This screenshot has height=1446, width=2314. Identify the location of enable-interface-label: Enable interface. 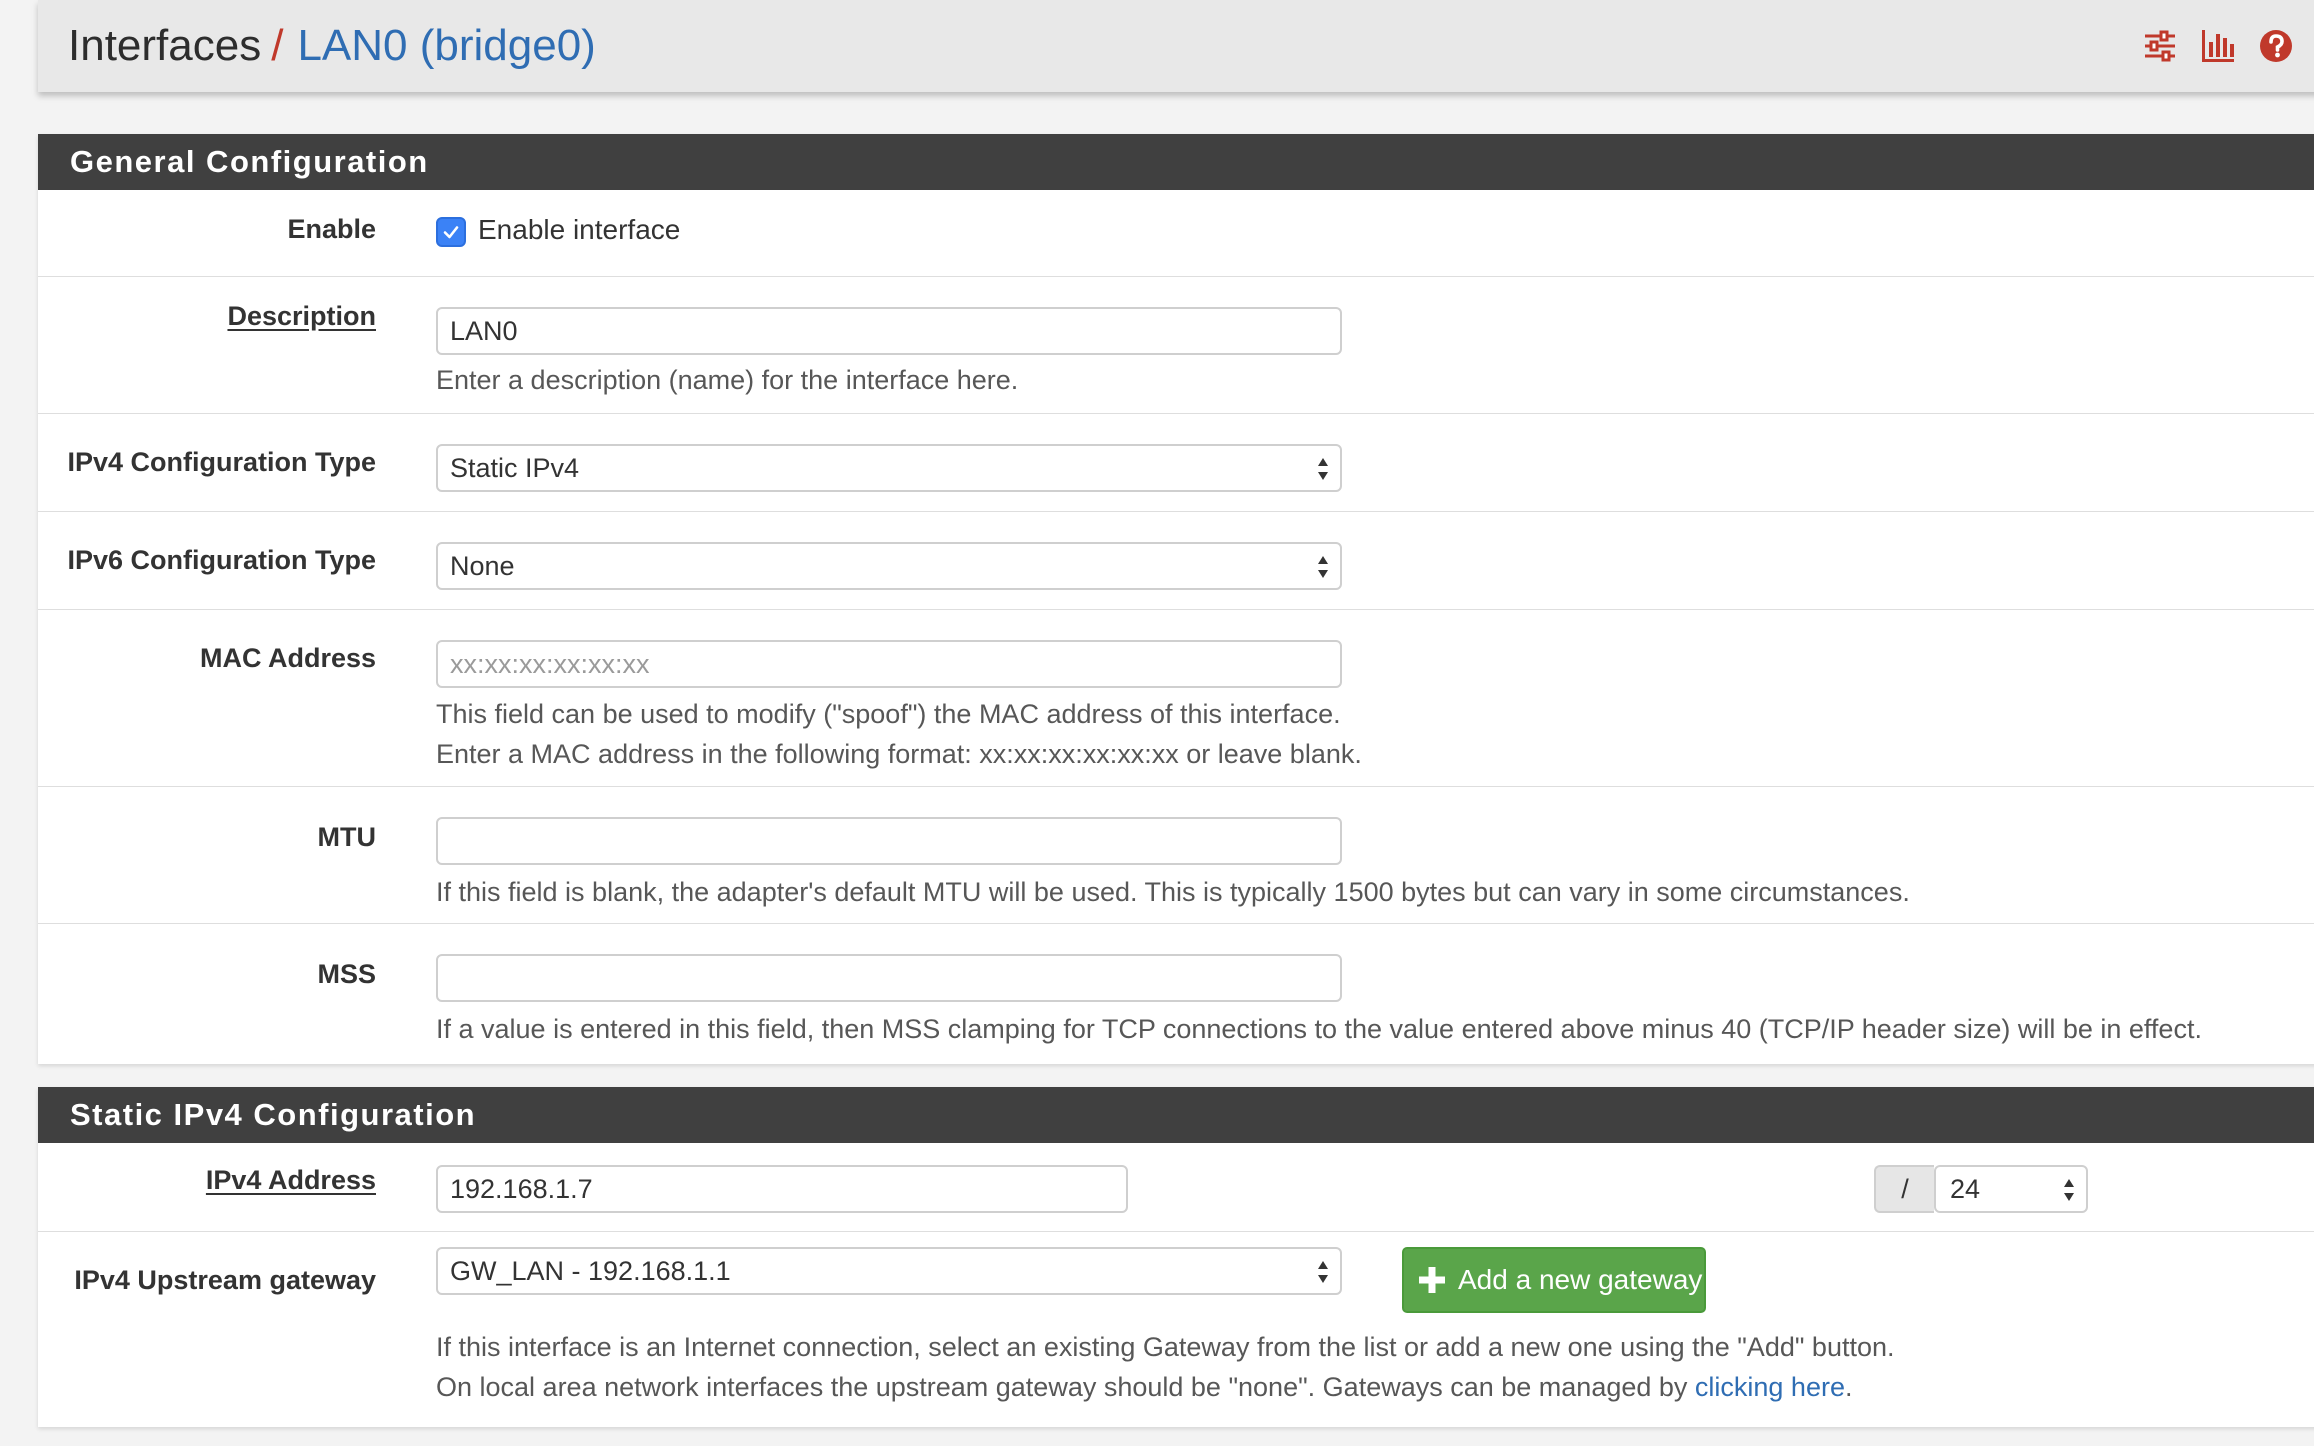
(579, 230).